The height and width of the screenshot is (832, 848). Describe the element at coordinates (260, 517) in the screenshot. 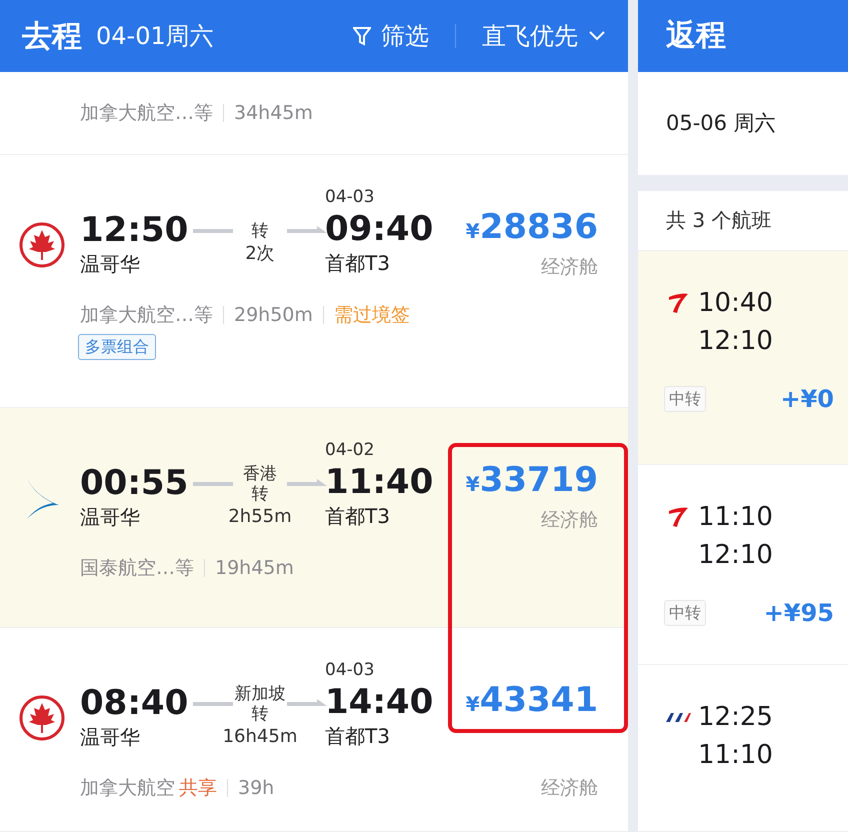

I see `transfer-info: 2h55m` at that location.